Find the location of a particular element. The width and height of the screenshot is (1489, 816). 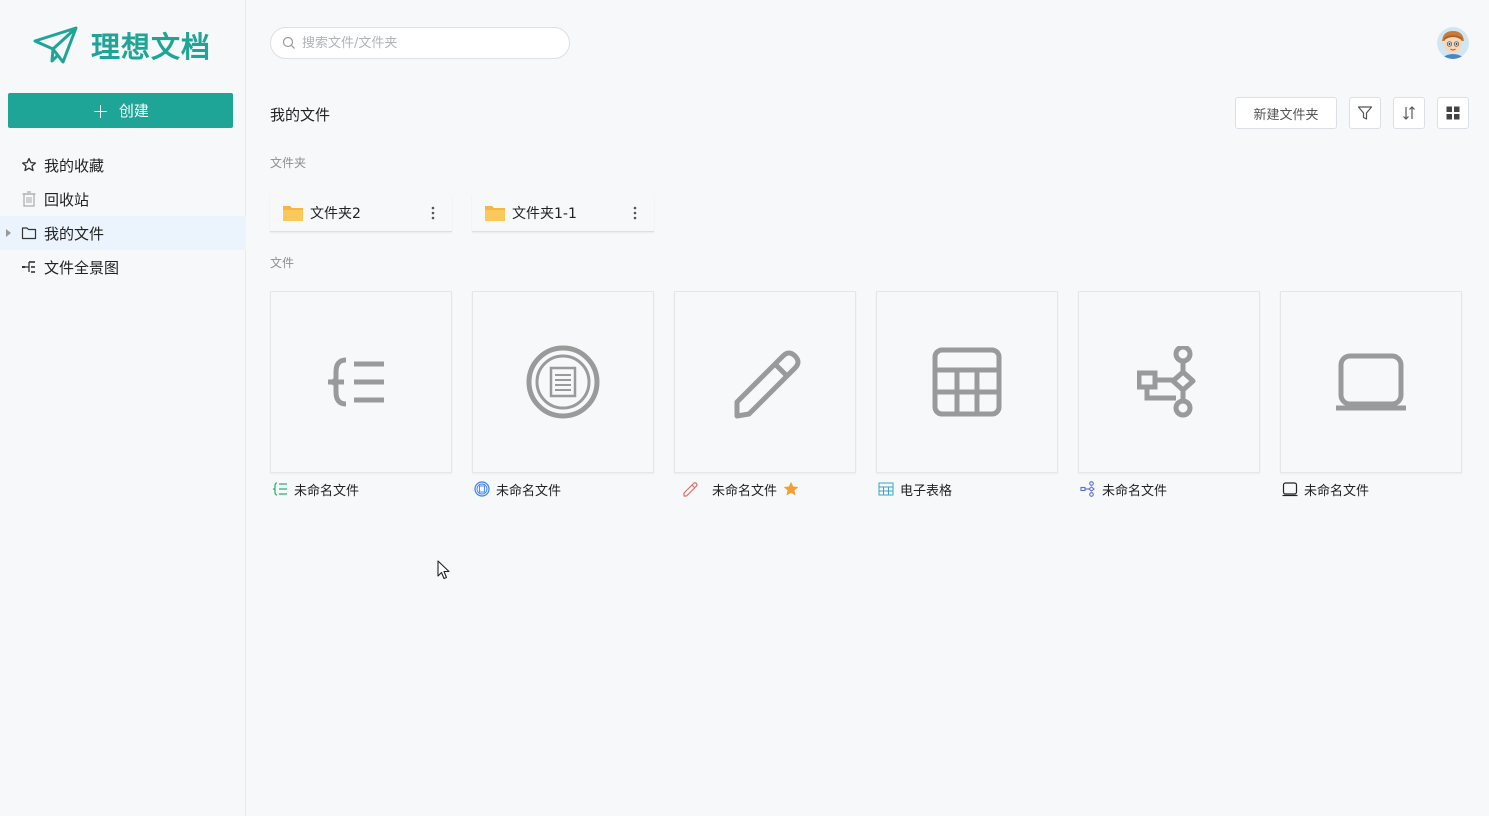

folder-card: 文件夹1-1 is located at coordinates (563, 213).